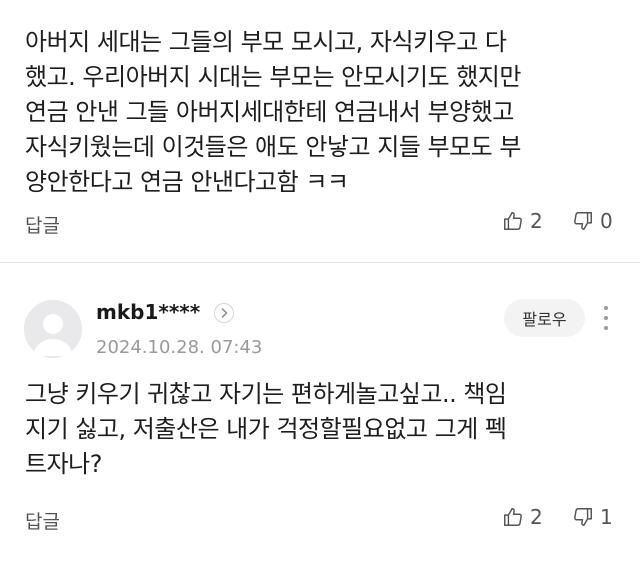 Image resolution: width=640 pixels, height=568 pixels. What do you see at coordinates (187, 182) in the screenshot?
I see `comment-line: 양안한다고 연금 안낸다고함 ㅋㅋ` at bounding box center [187, 182].